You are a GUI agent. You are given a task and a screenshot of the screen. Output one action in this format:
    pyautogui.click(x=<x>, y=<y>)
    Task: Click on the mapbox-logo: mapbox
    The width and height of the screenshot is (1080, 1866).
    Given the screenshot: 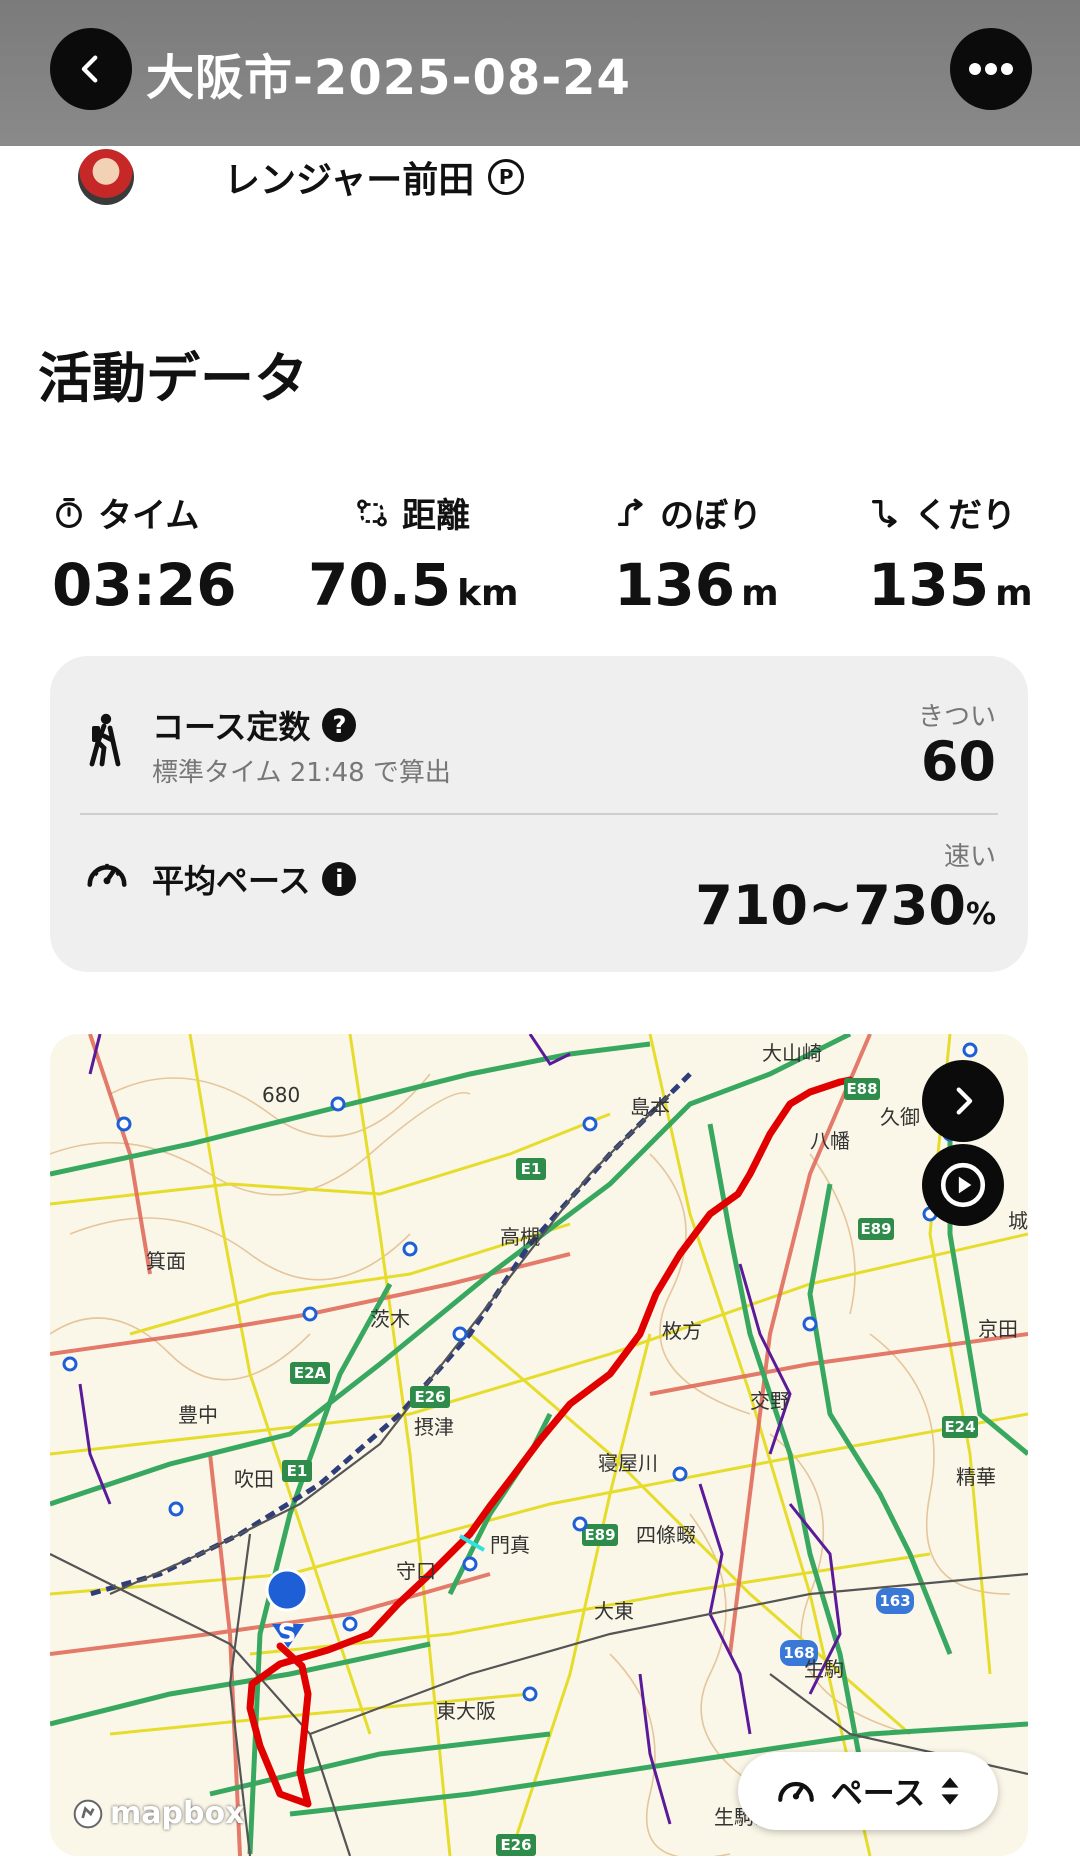 What is the action you would take?
    pyautogui.click(x=158, y=1813)
    